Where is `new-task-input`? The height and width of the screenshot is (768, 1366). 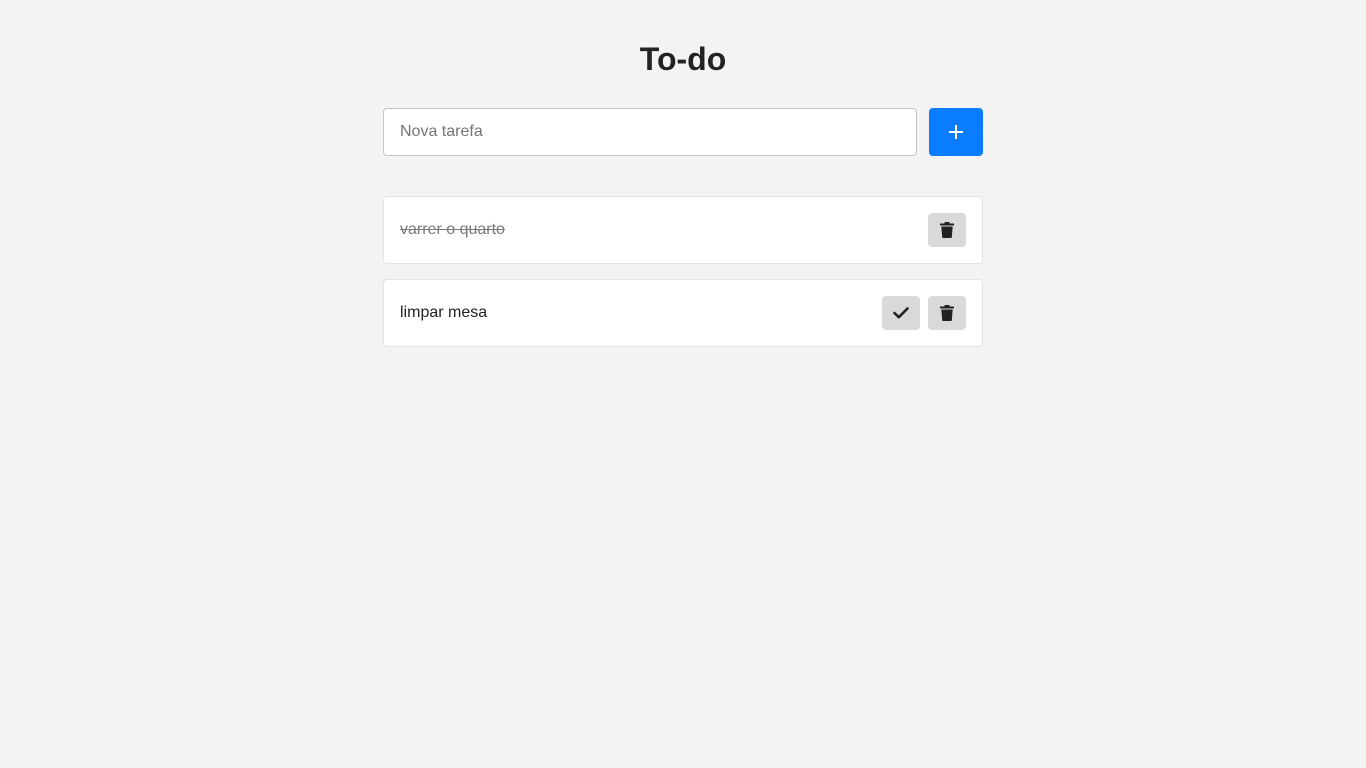 new-task-input is located at coordinates (650, 132).